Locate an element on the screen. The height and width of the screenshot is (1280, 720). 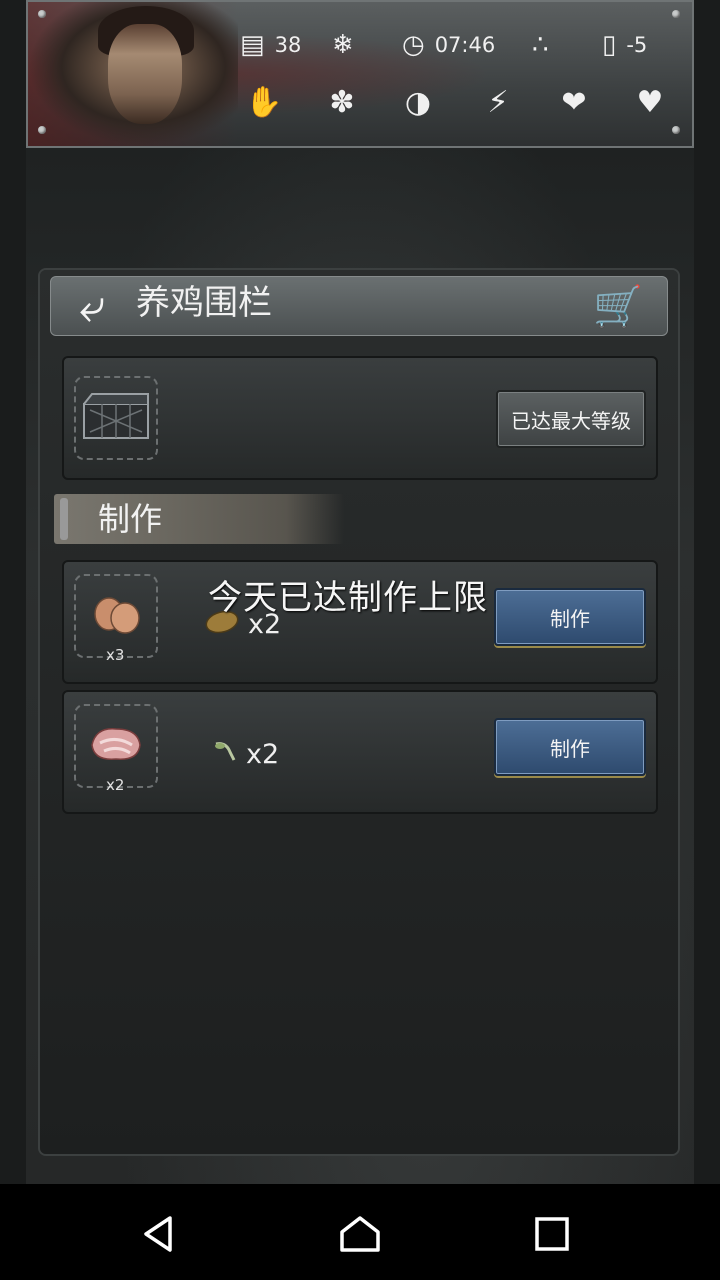
nav-home-icon is located at coordinates (360, 1234).